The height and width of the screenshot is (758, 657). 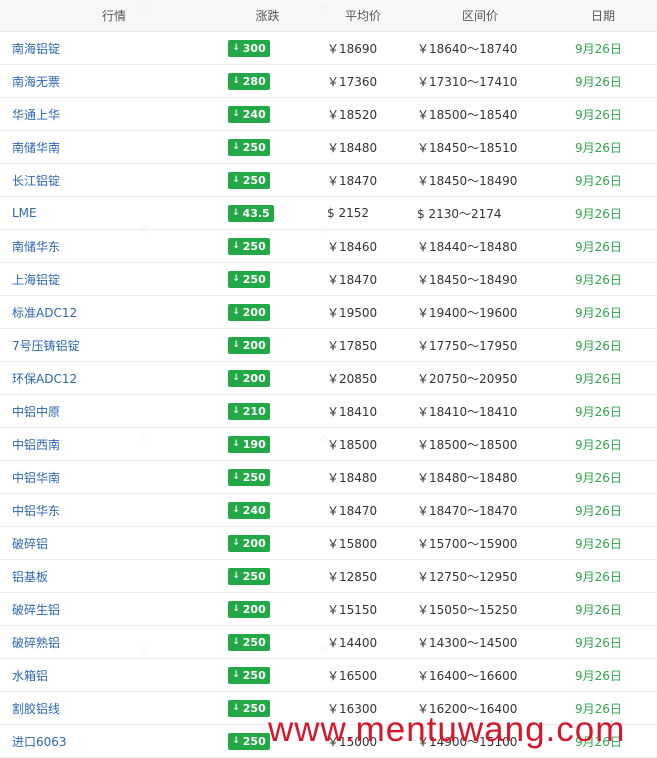 I want to click on table-row: 长江铝锭 ↓ 250 ￥18470 ￥18450～18490 9月26日, so click(x=328, y=180).